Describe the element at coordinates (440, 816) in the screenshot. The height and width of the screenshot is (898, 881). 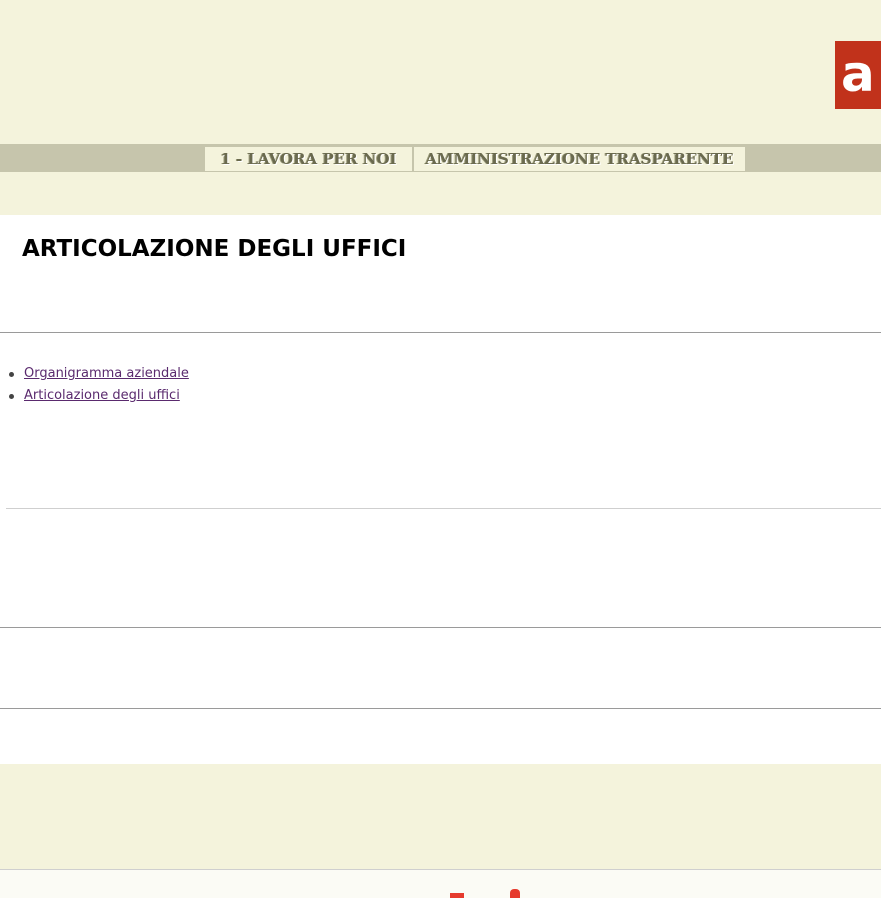
I see `footer-band` at that location.